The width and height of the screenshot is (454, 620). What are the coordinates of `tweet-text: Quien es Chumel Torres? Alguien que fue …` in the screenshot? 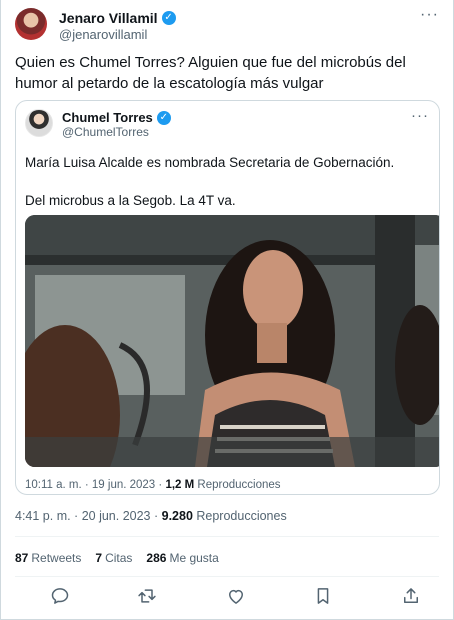 It's located at (210, 73).